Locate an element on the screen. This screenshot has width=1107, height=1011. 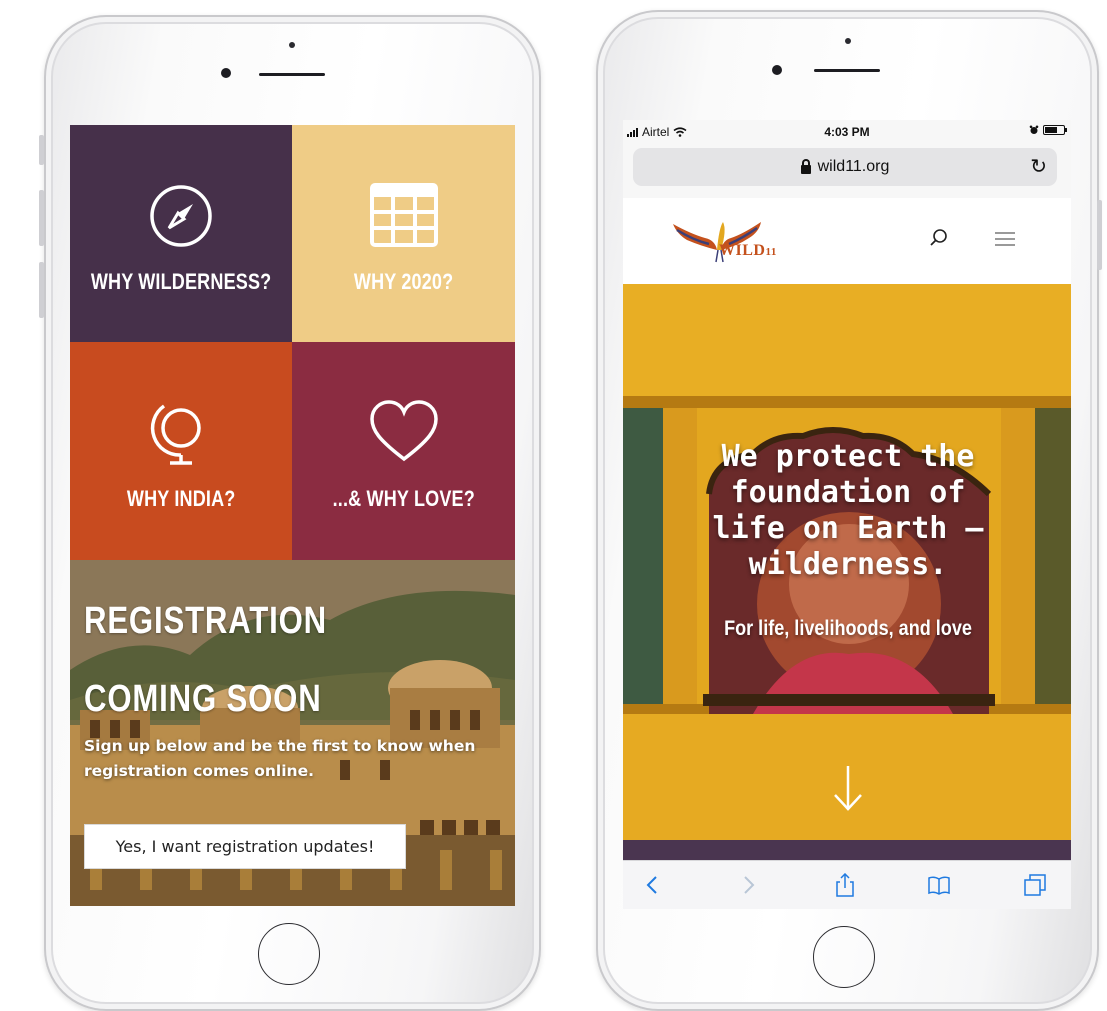
calendar-grid-icon is located at coordinates (403, 214).